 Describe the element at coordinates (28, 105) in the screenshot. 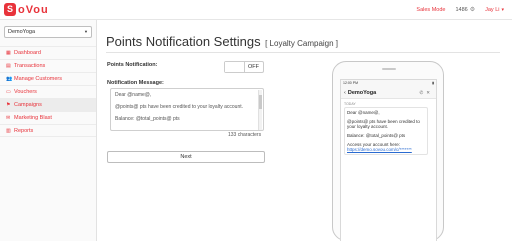

I see `sidebar-item-label: Campaigns` at that location.